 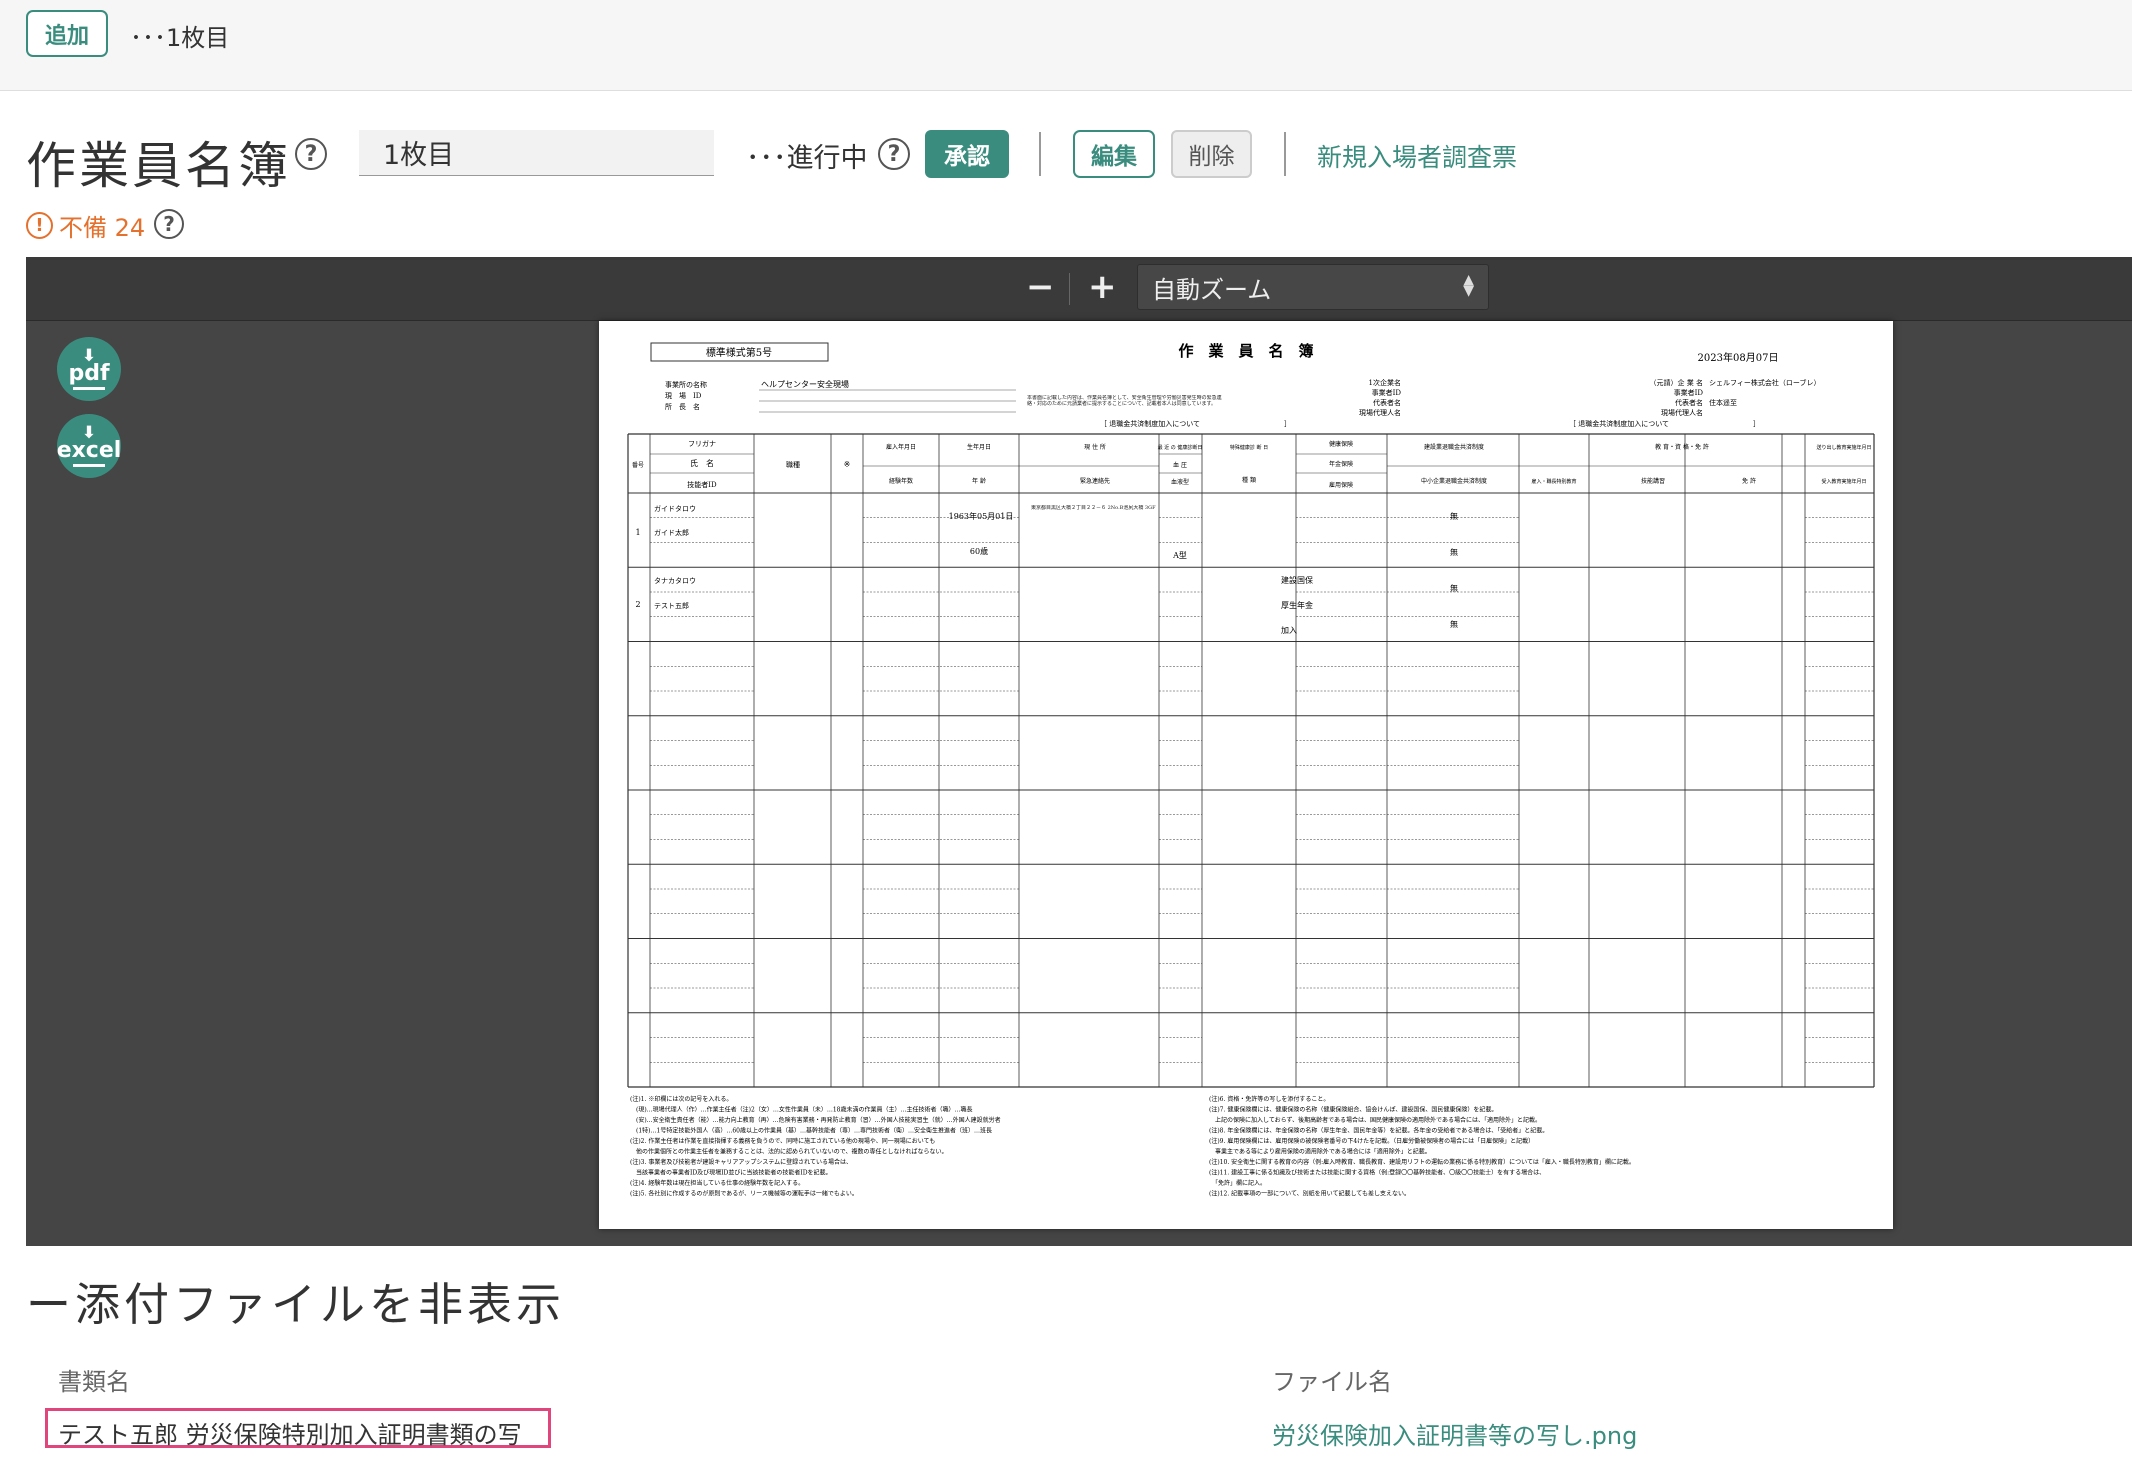 What do you see at coordinates (793, 464) in the screenshot?
I see `svg-text: 職種` at bounding box center [793, 464].